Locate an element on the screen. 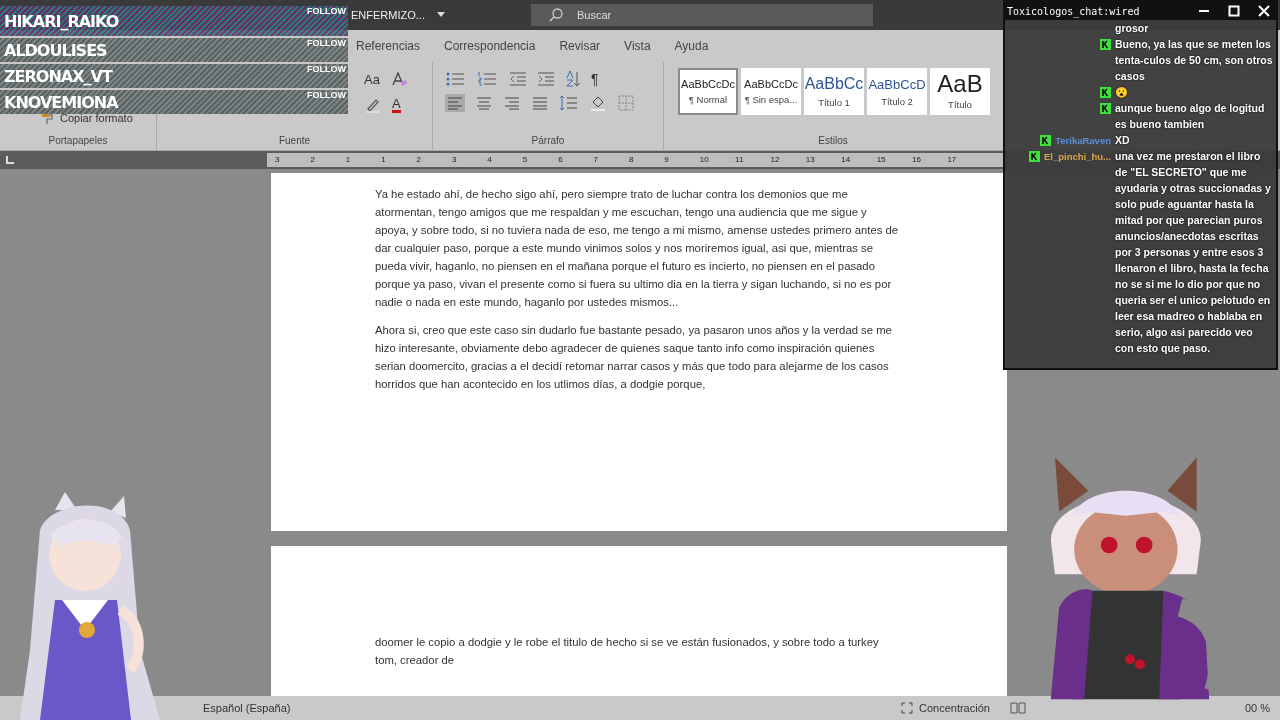 The image size is (1280, 720). ruler-number: 15 is located at coordinates (881, 160).